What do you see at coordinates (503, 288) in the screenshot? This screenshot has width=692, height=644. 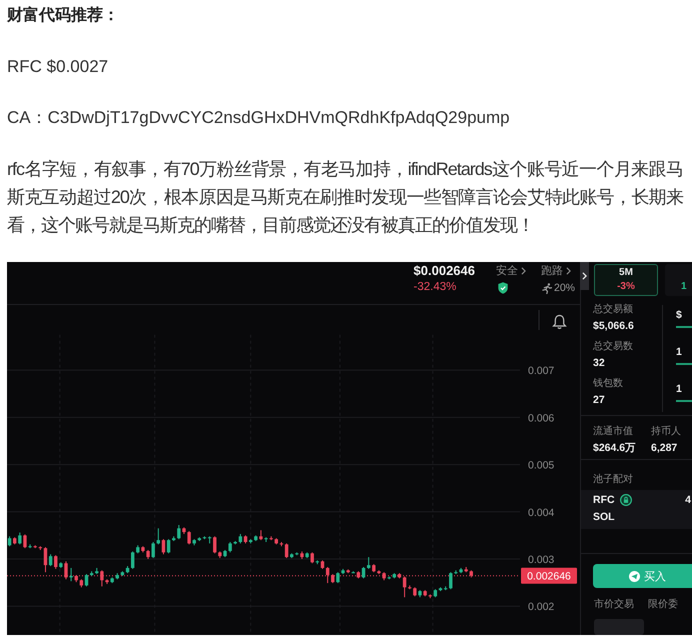 I see `shield-check-icon` at bounding box center [503, 288].